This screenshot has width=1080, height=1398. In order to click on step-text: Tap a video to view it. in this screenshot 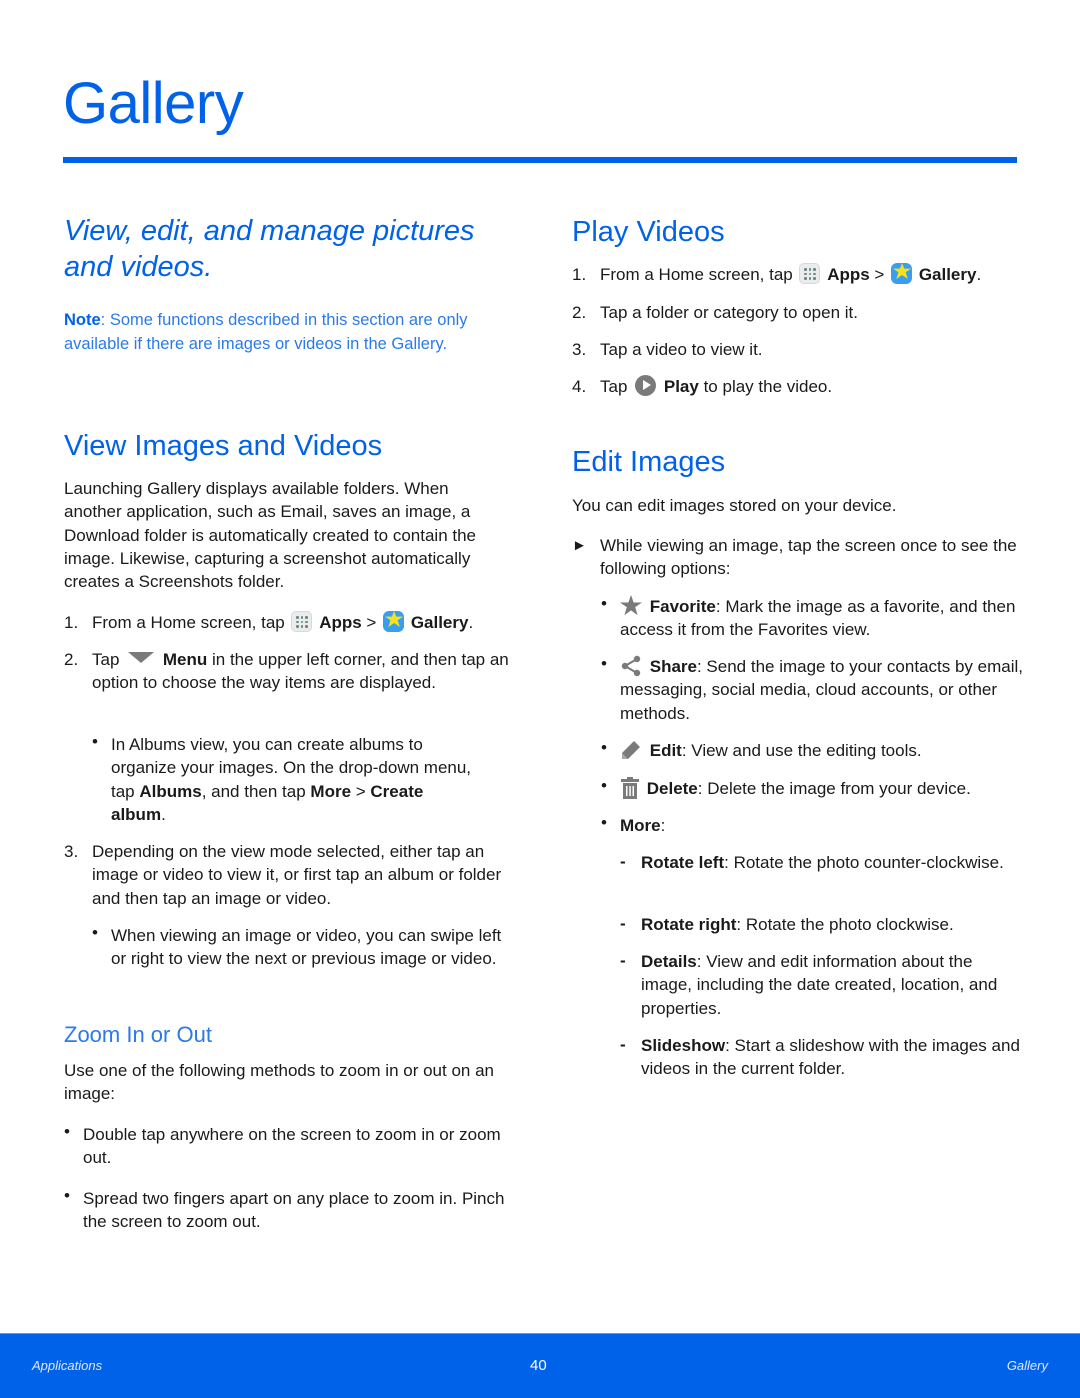, I will do `click(681, 349)`.